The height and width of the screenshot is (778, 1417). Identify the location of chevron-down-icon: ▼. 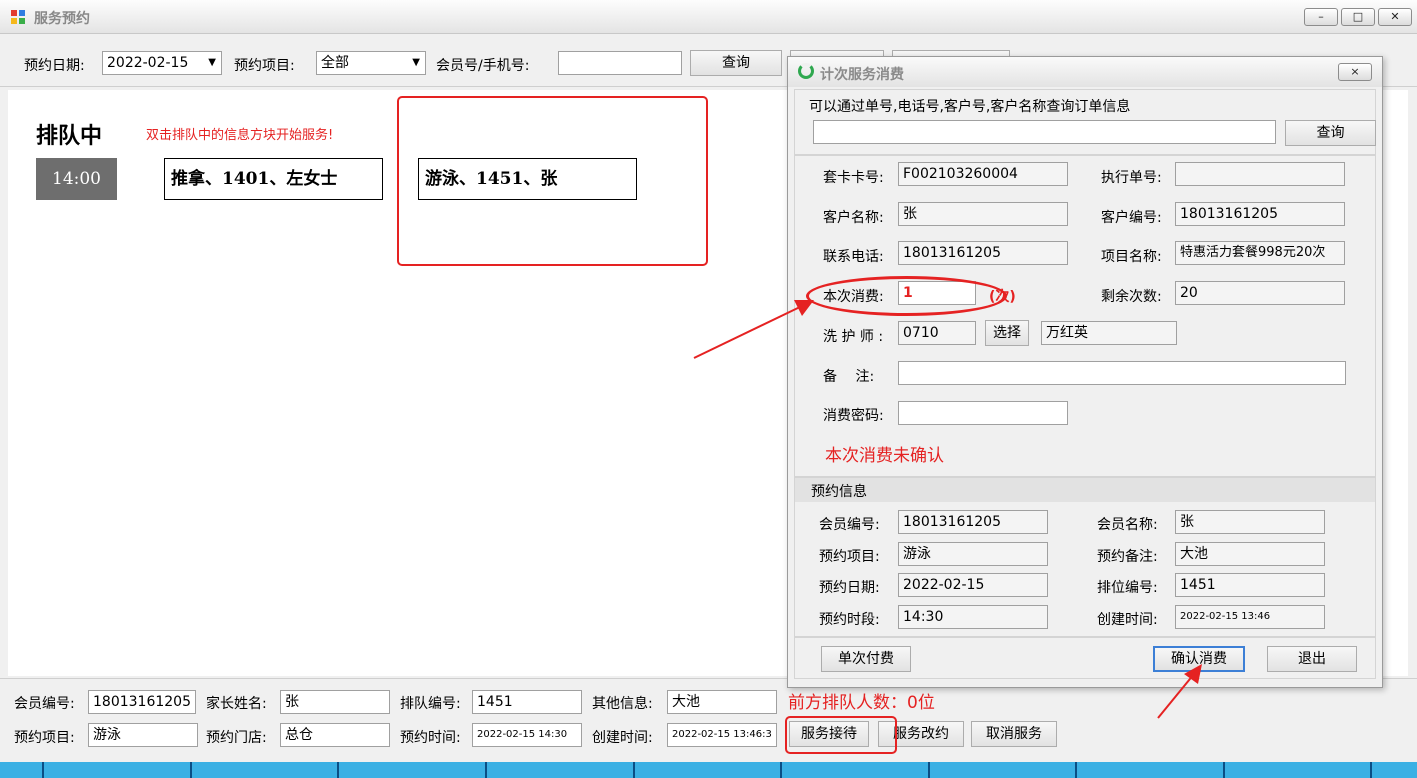
(416, 62).